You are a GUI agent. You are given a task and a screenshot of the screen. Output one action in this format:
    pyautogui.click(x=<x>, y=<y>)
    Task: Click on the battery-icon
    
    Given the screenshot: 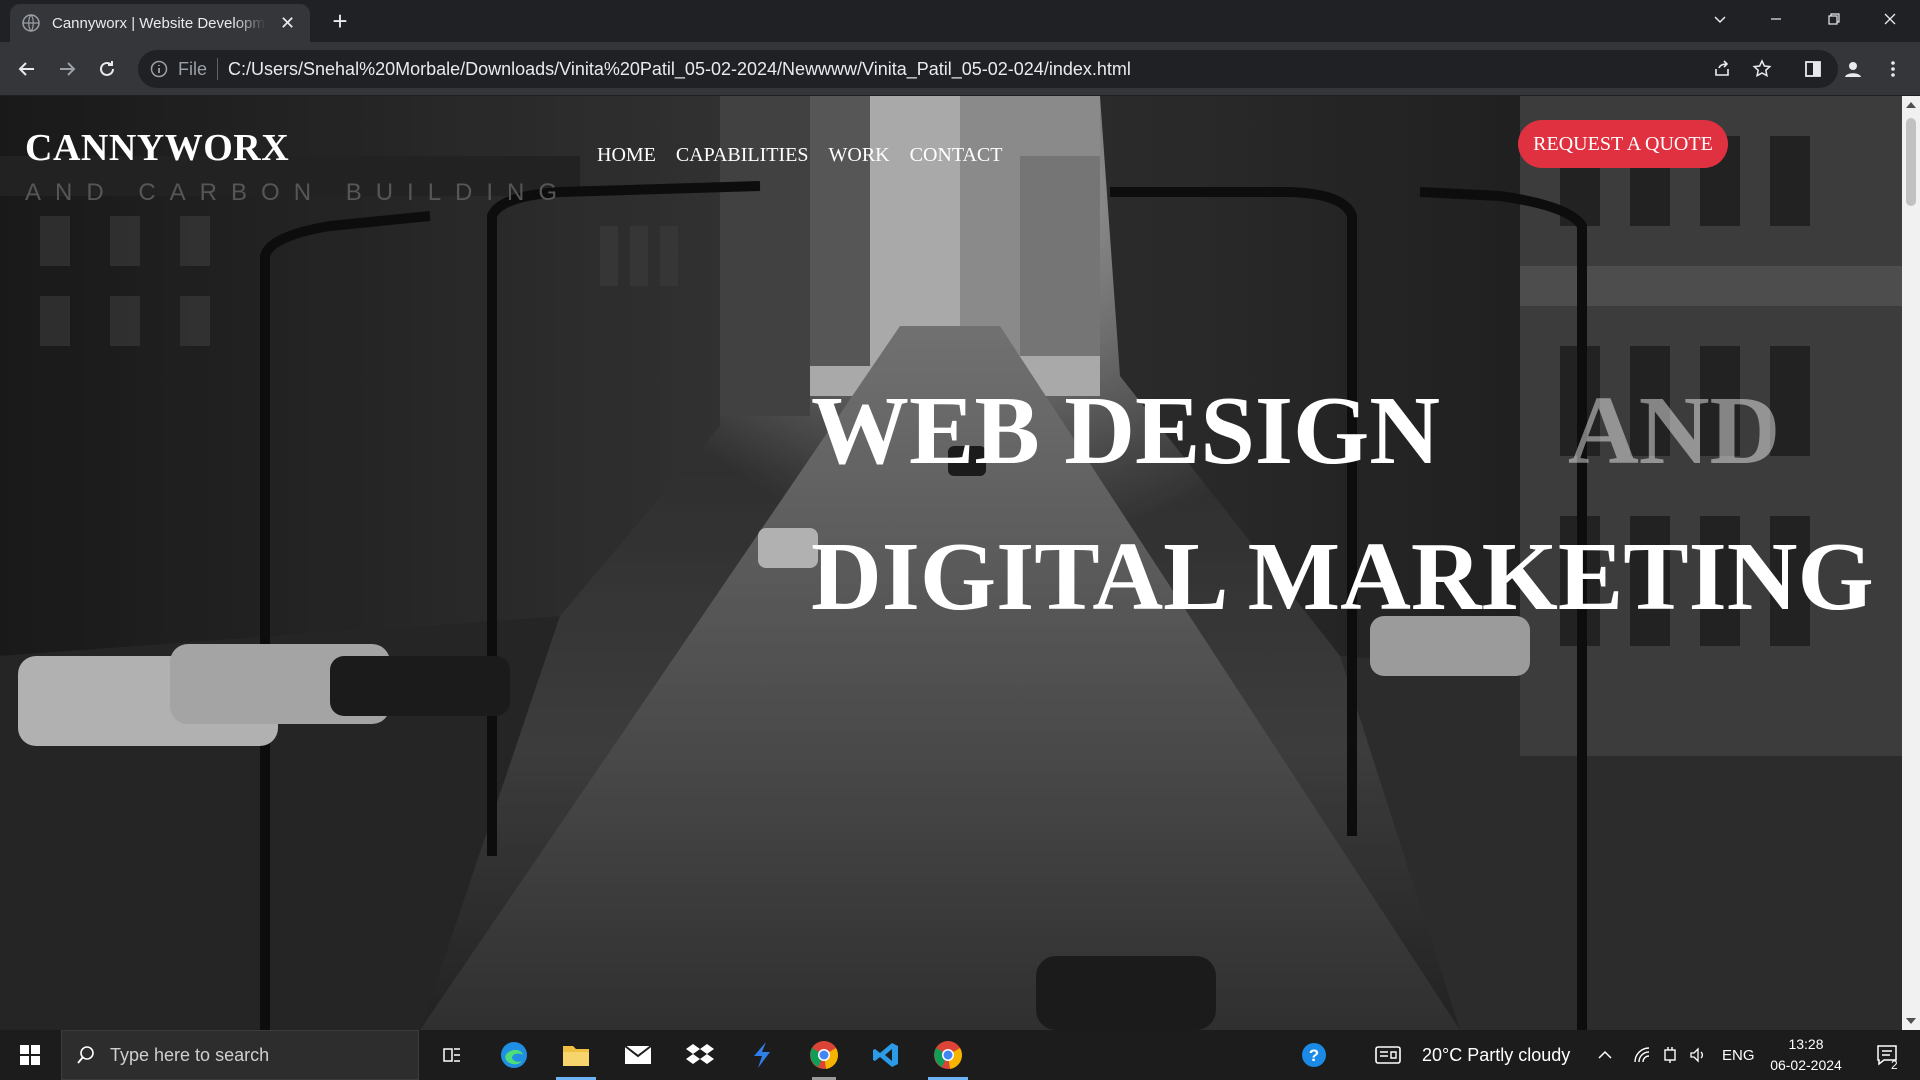 What is the action you would take?
    pyautogui.click(x=1670, y=1055)
    